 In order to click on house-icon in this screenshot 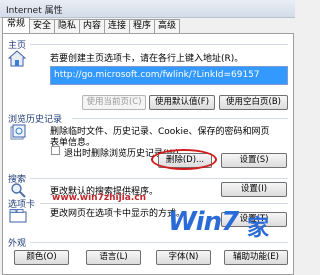, I will do `click(17, 59)`.